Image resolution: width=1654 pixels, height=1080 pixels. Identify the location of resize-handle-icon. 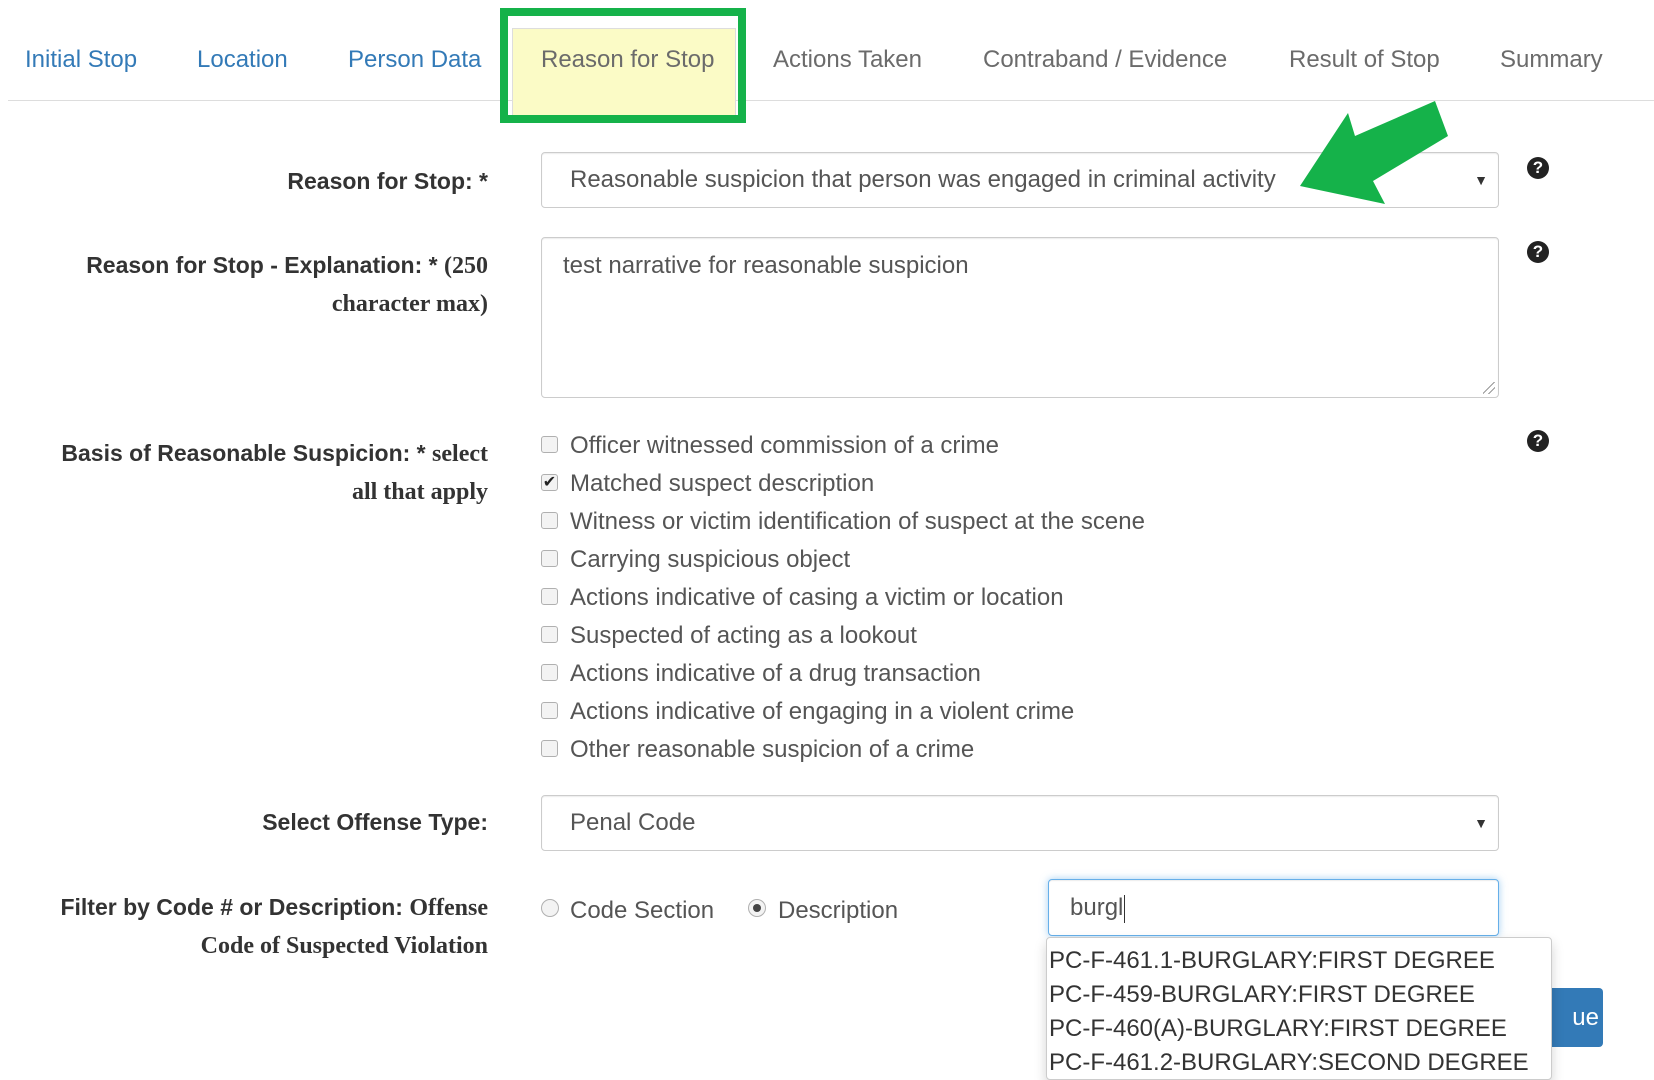
(1489, 388).